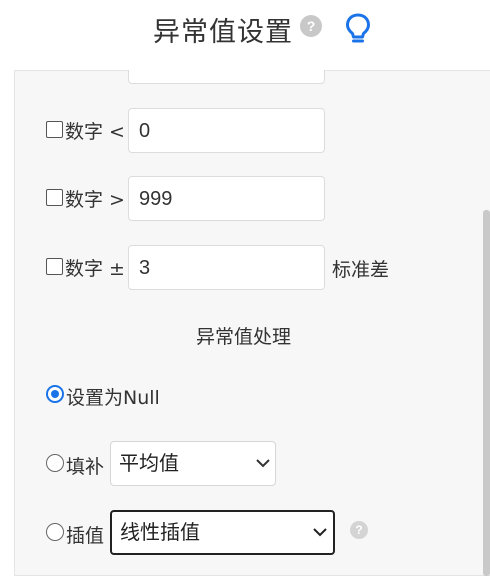  I want to click on lightbulb-icon, so click(358, 29).